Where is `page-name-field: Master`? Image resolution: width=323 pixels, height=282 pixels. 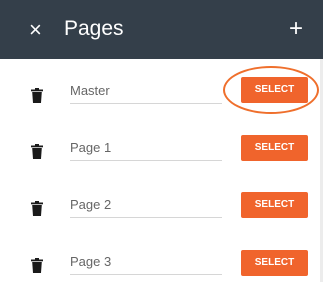 page-name-field: Master is located at coordinates (146, 92).